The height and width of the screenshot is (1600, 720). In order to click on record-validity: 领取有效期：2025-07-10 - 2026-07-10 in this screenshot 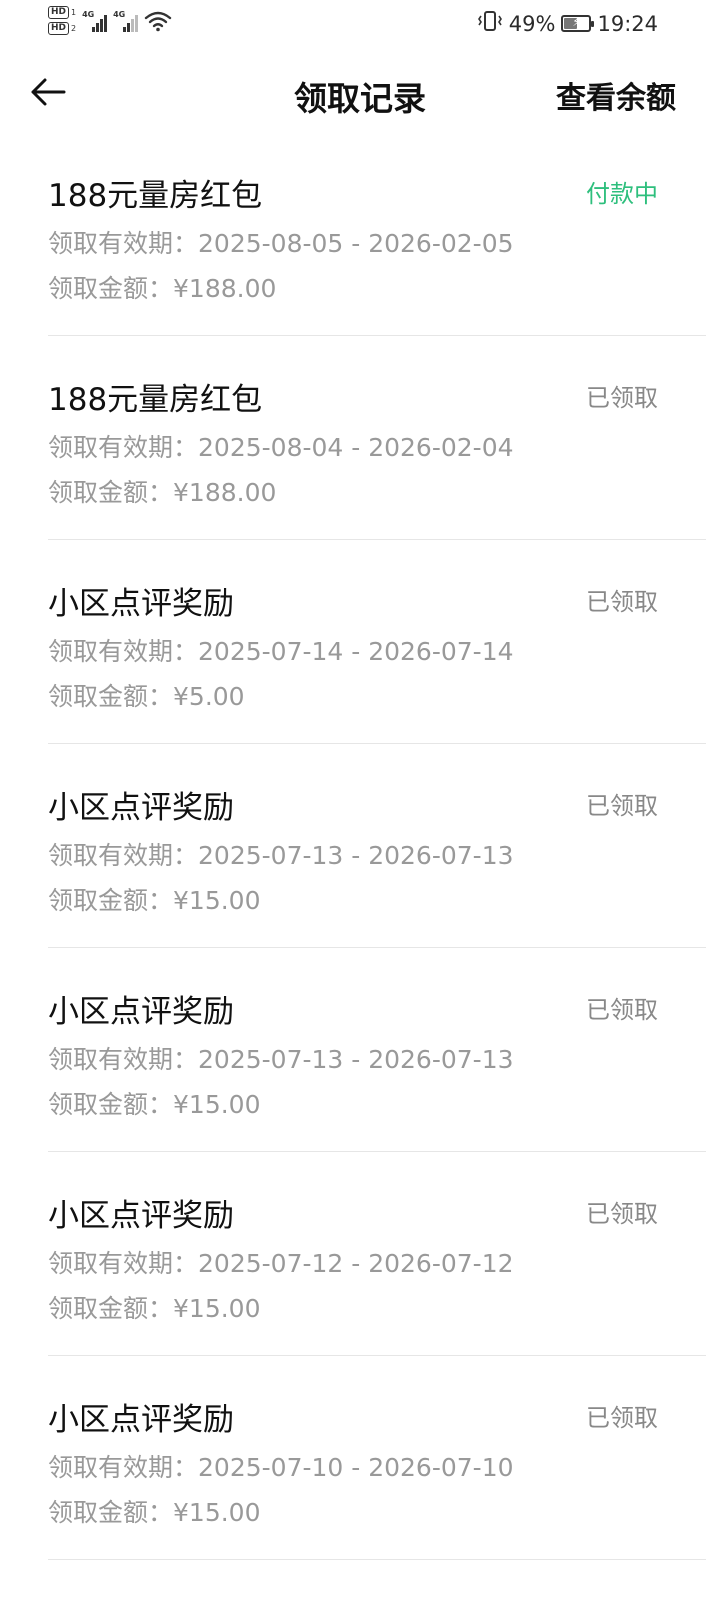, I will do `click(281, 1466)`.